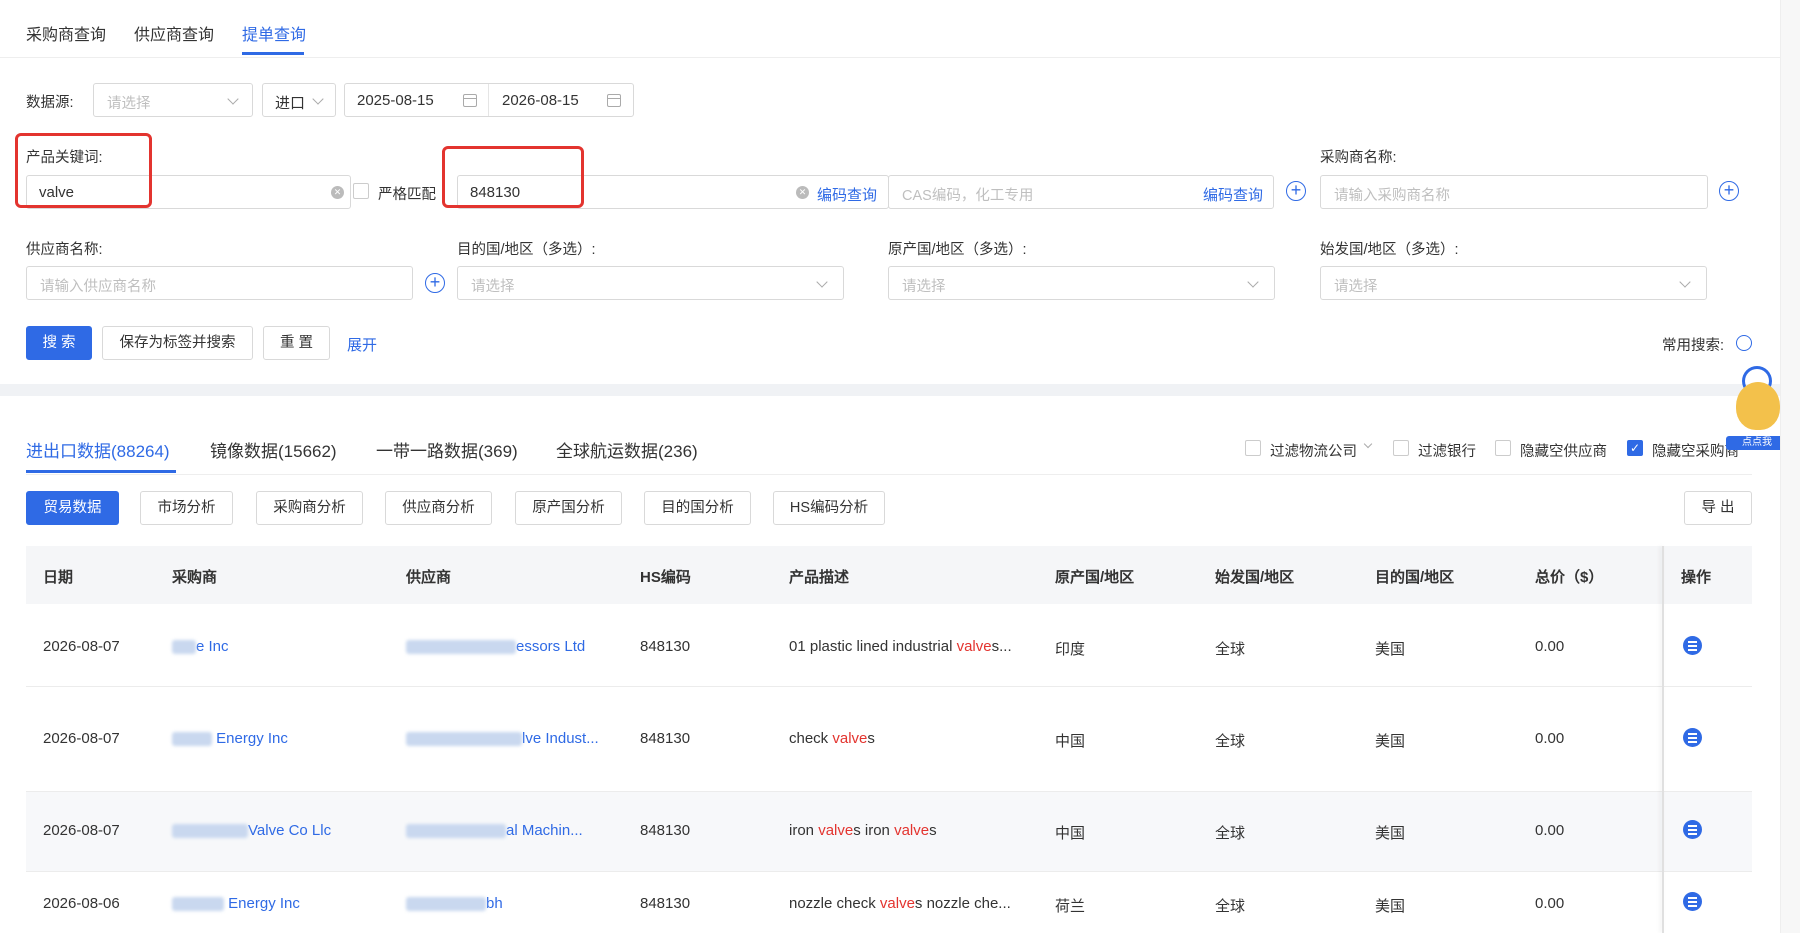  Describe the element at coordinates (1718, 508) in the screenshot. I see `export-button: 导 出` at that location.